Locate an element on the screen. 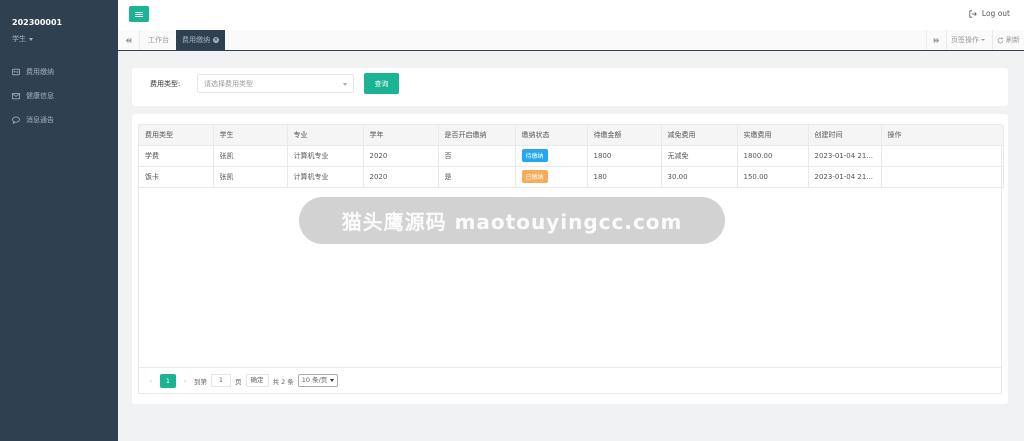 The image size is (1024, 441). watermark-banner: 猫头鹰源码 maotouyingcc.com is located at coordinates (512, 220).